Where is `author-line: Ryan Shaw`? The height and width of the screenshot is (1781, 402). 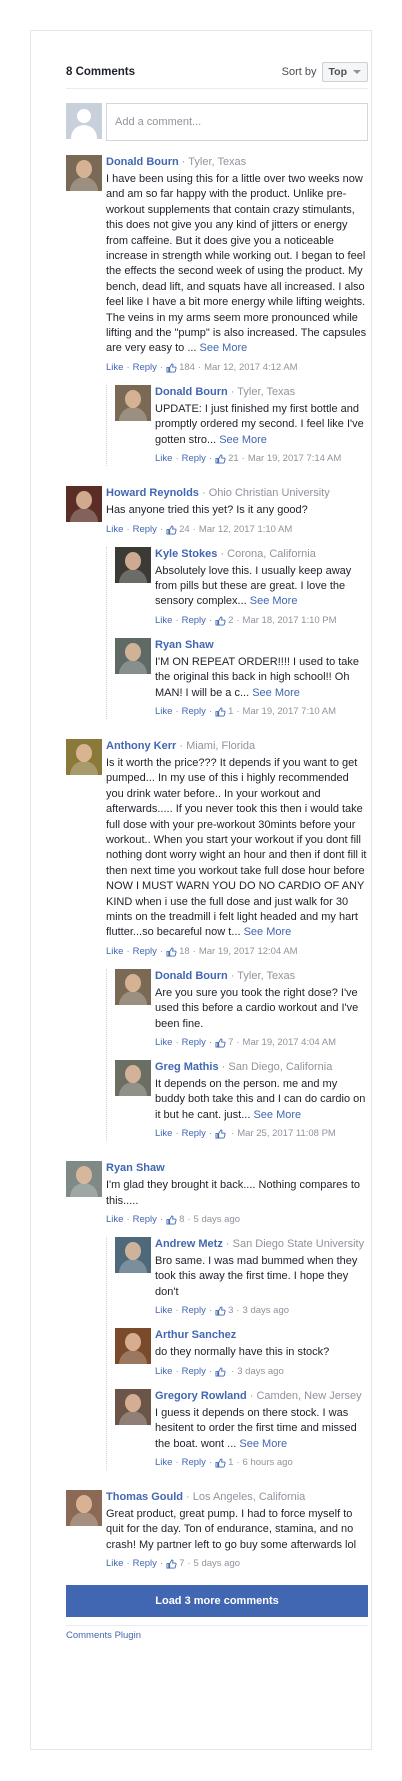
author-line: Ryan Shaw is located at coordinates (261, 645).